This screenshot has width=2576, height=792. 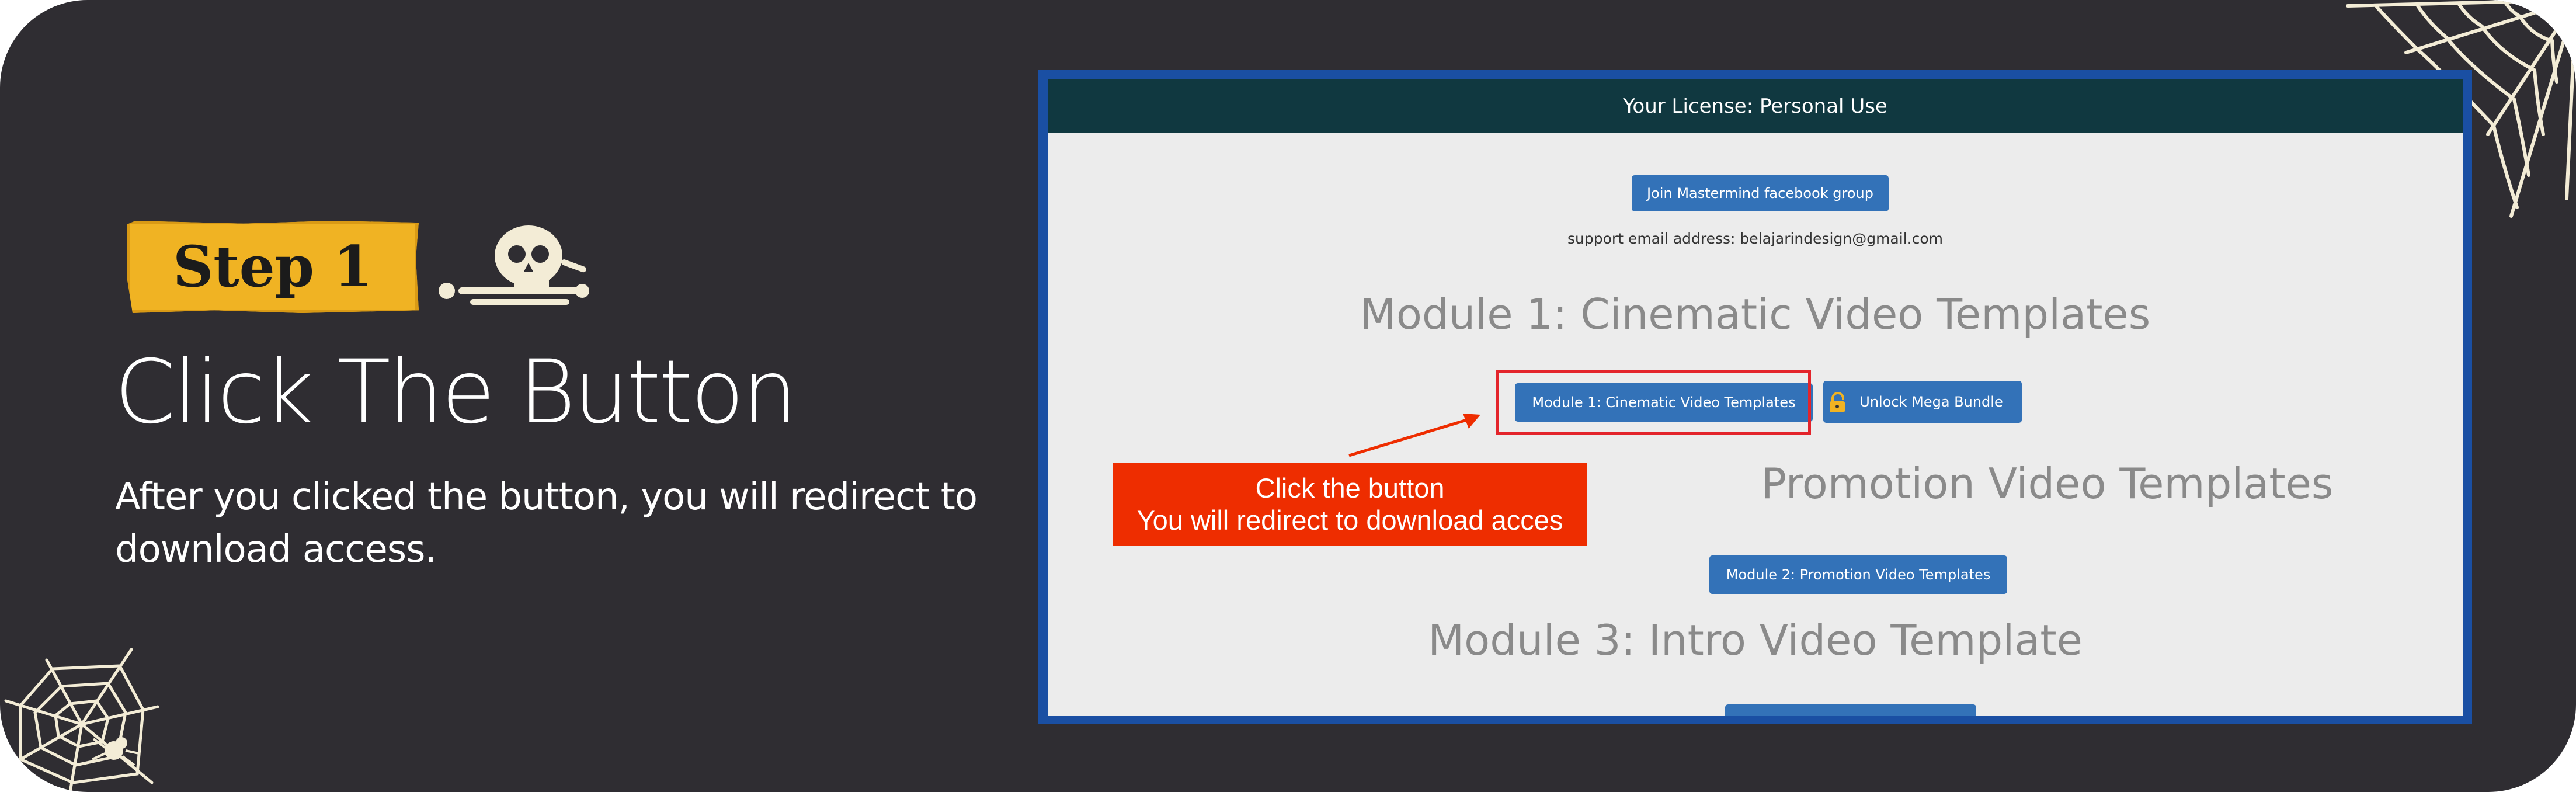 I want to click on step-label: Step 1, so click(x=273, y=267).